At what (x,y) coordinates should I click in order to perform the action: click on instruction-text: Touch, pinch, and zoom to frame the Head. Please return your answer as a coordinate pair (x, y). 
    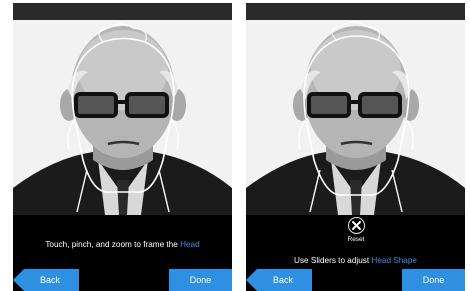
    Looking at the image, I should click on (122, 244).